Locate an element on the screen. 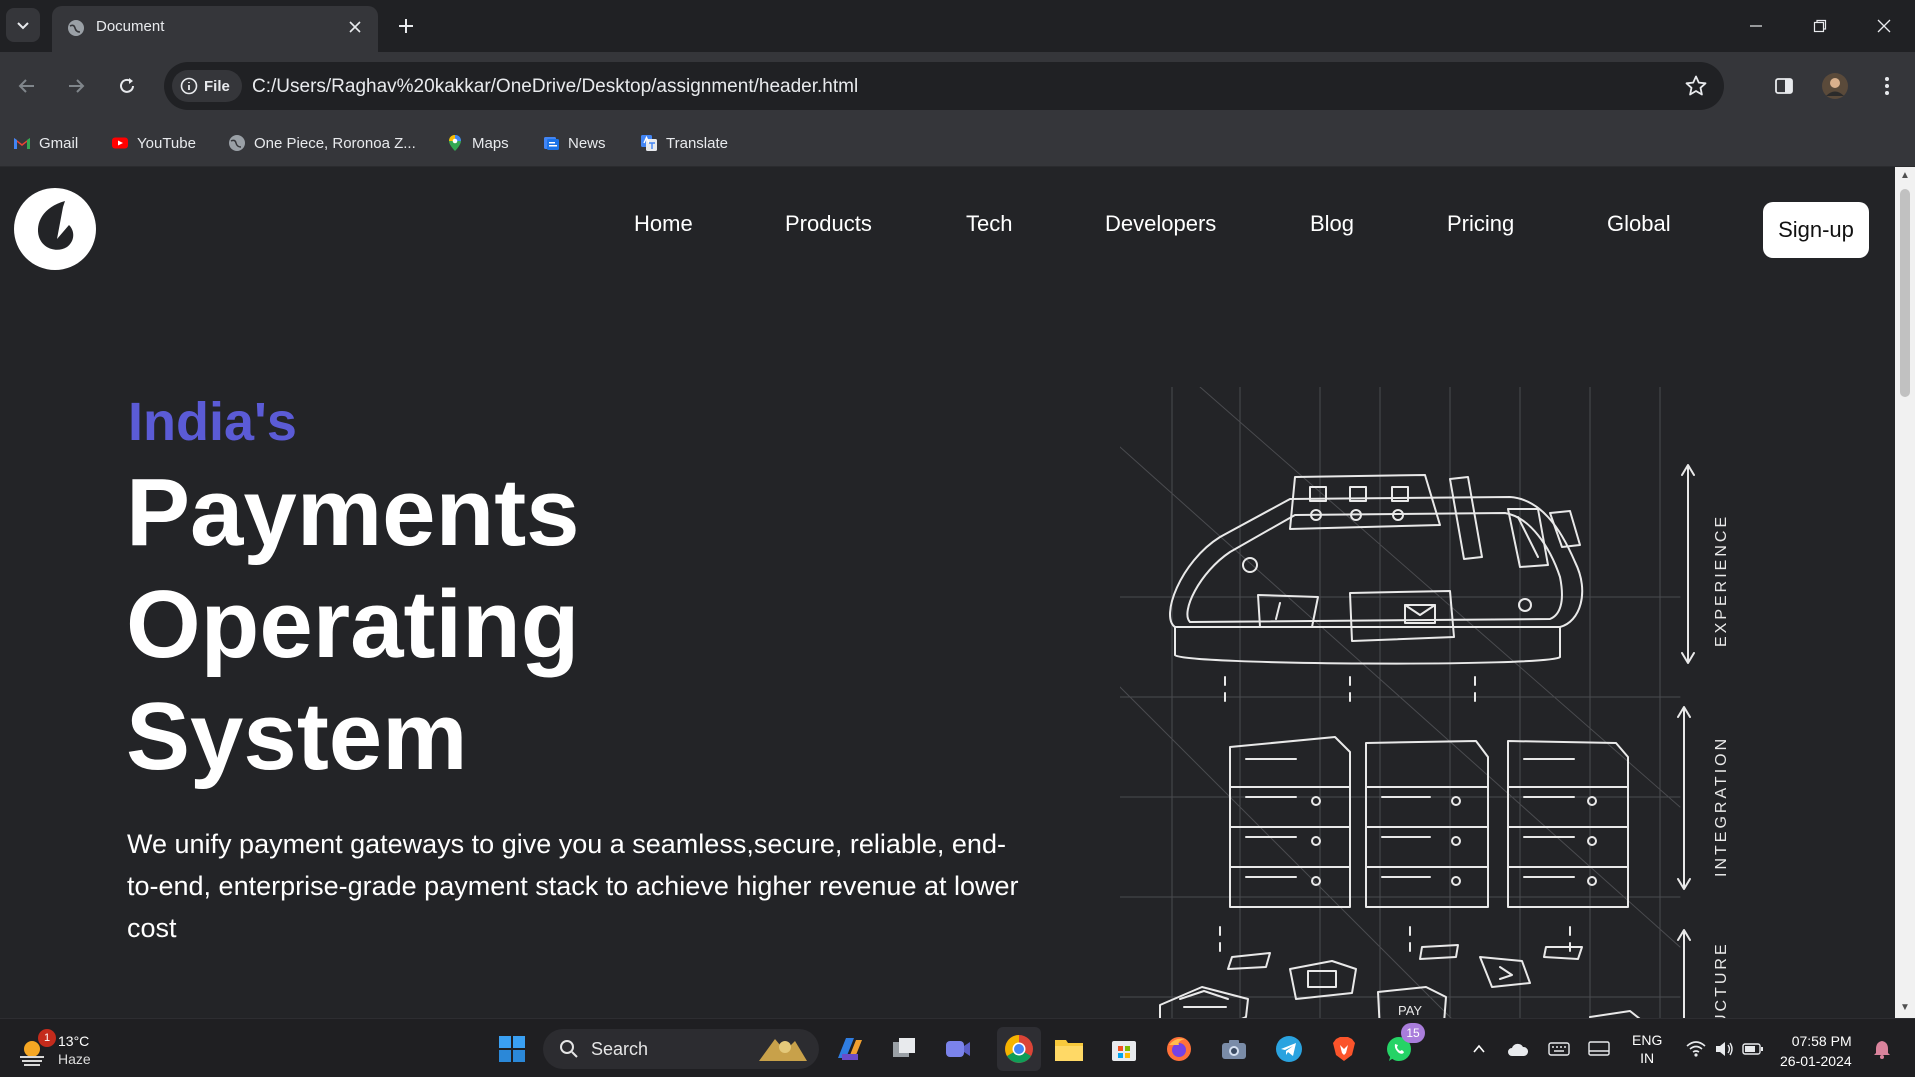 This screenshot has height=1077, width=1915. task-view-app is located at coordinates (904, 1049).